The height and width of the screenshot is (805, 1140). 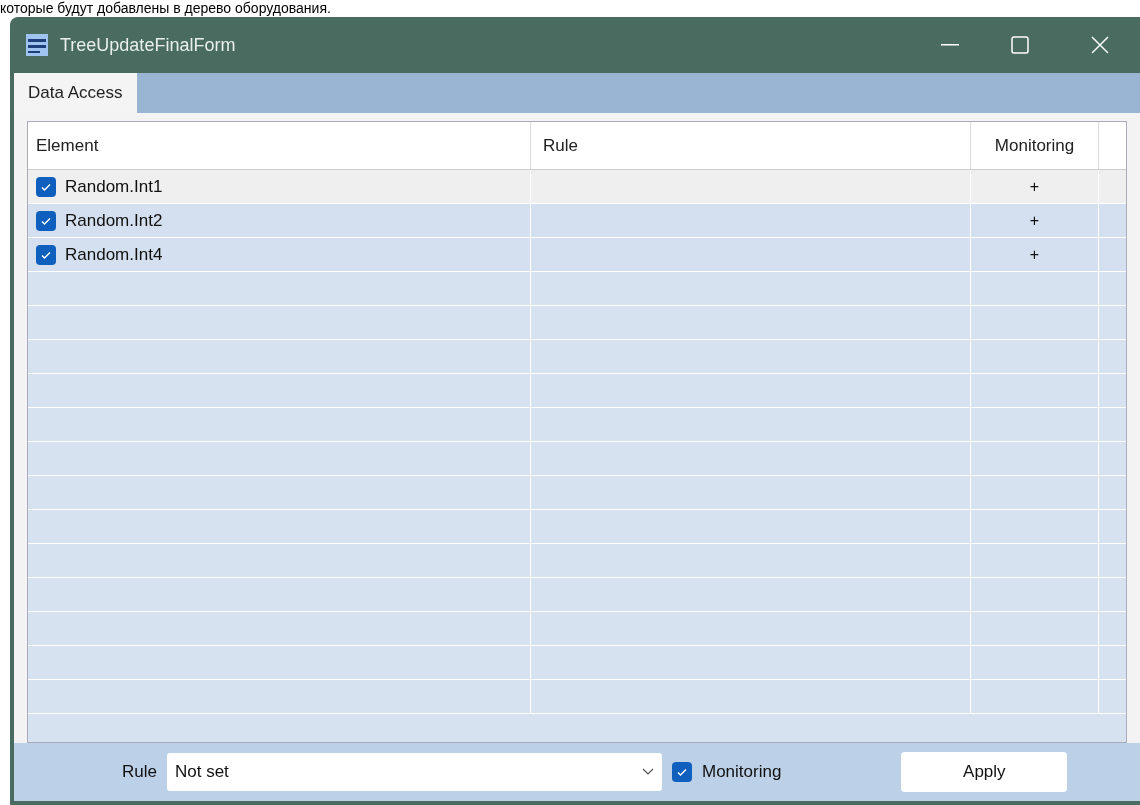 I want to click on table-row: Random.Int4 +, so click(x=577, y=255).